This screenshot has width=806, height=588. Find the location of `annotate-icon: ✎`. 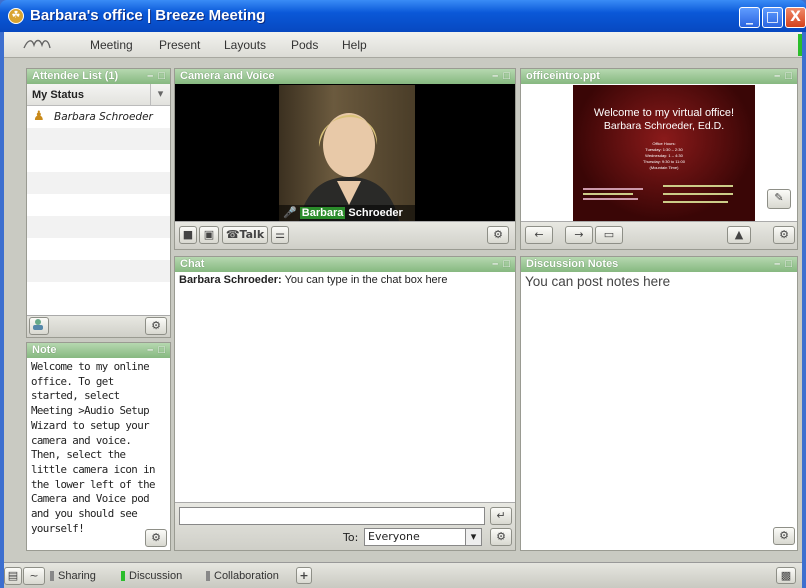

annotate-icon: ✎ is located at coordinates (779, 199).